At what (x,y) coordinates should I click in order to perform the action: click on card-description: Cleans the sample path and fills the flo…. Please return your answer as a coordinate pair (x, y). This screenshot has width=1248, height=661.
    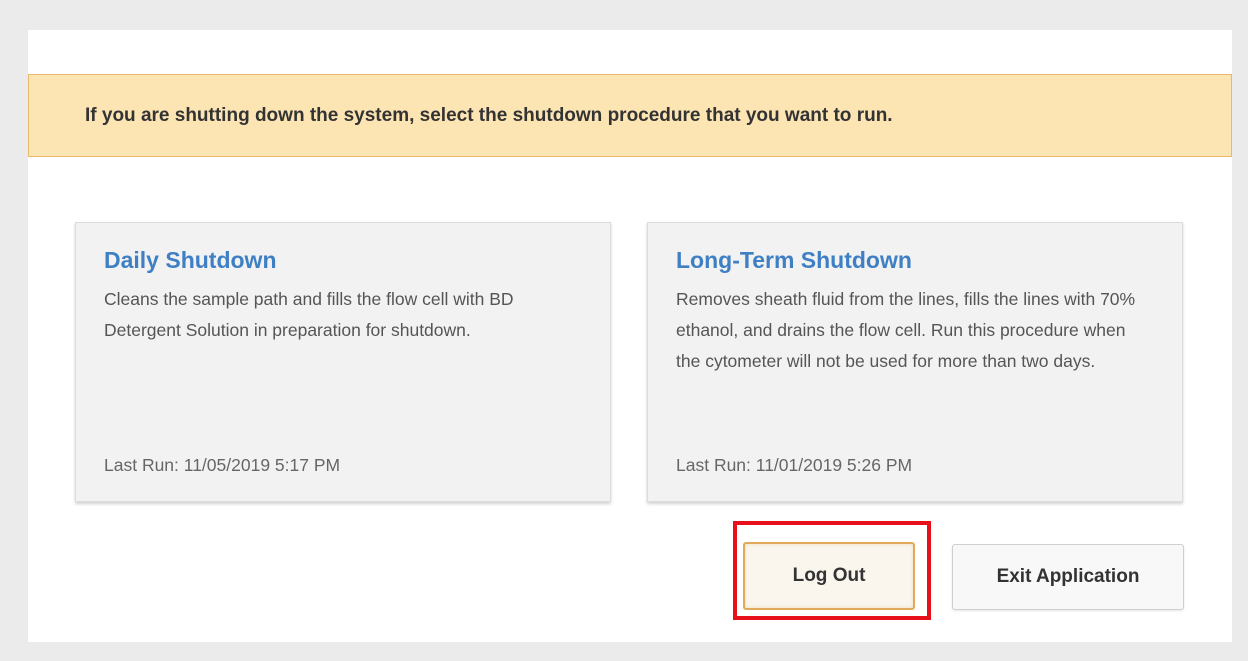
    Looking at the image, I should click on (309, 314).